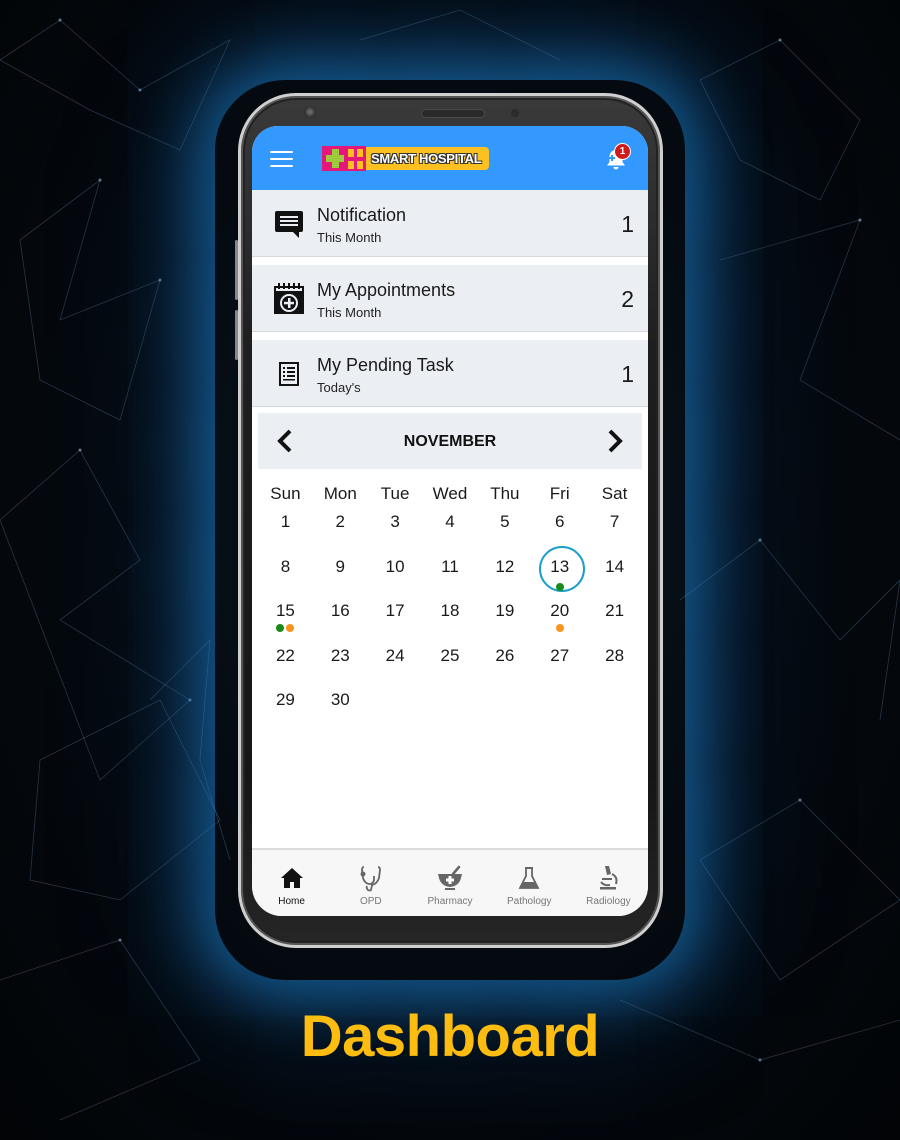 Image resolution: width=900 pixels, height=1140 pixels. What do you see at coordinates (450, 901) in the screenshot?
I see `tab-label: Pharmacy` at bounding box center [450, 901].